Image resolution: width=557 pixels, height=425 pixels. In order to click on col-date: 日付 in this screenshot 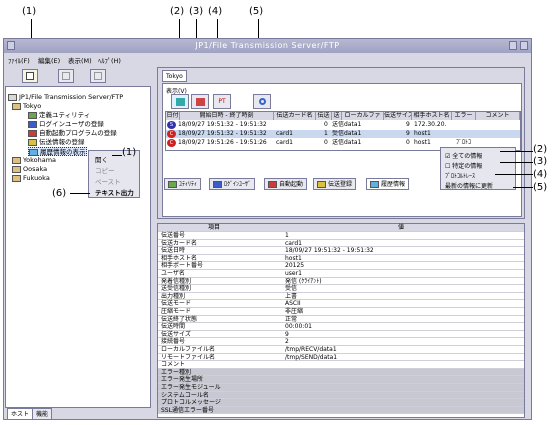, I will do `click(173, 116)`.